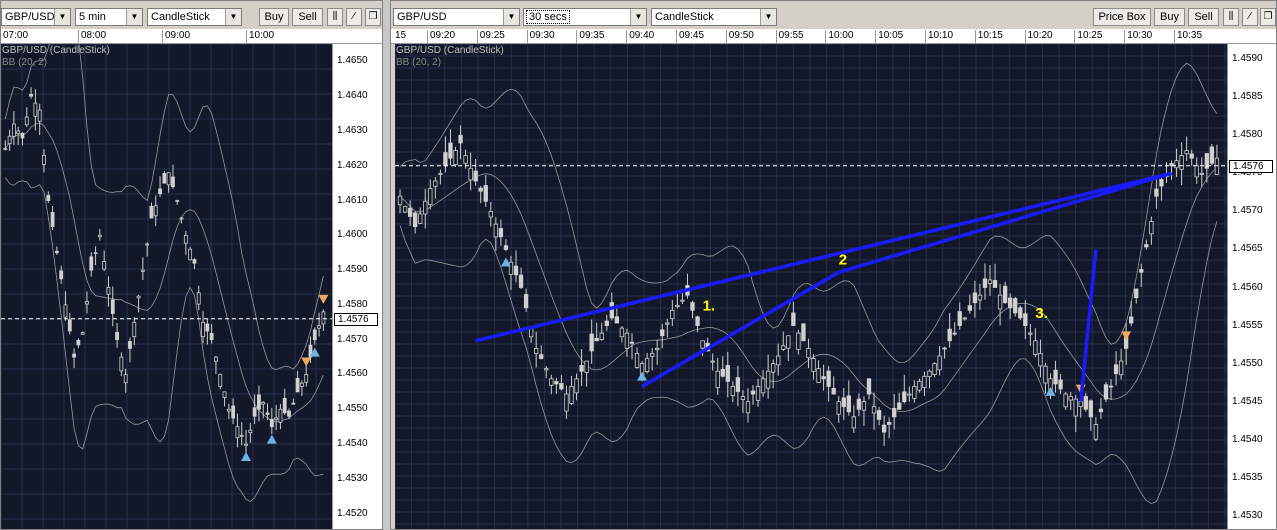 The height and width of the screenshot is (530, 1277). Describe the element at coordinates (590, 36) in the screenshot. I see `time-label: 09:35` at that location.